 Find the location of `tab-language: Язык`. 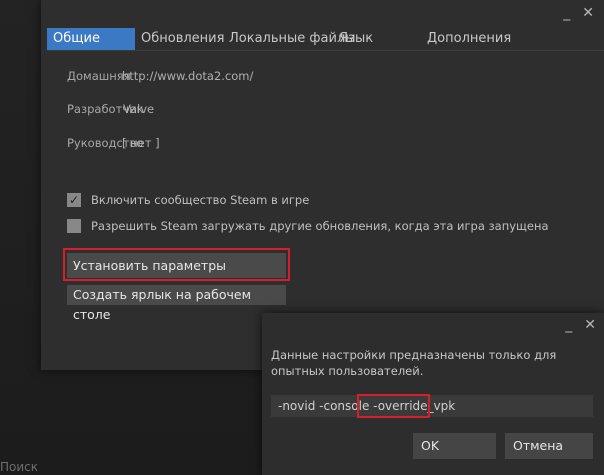

tab-language: Язык is located at coordinates (356, 39).